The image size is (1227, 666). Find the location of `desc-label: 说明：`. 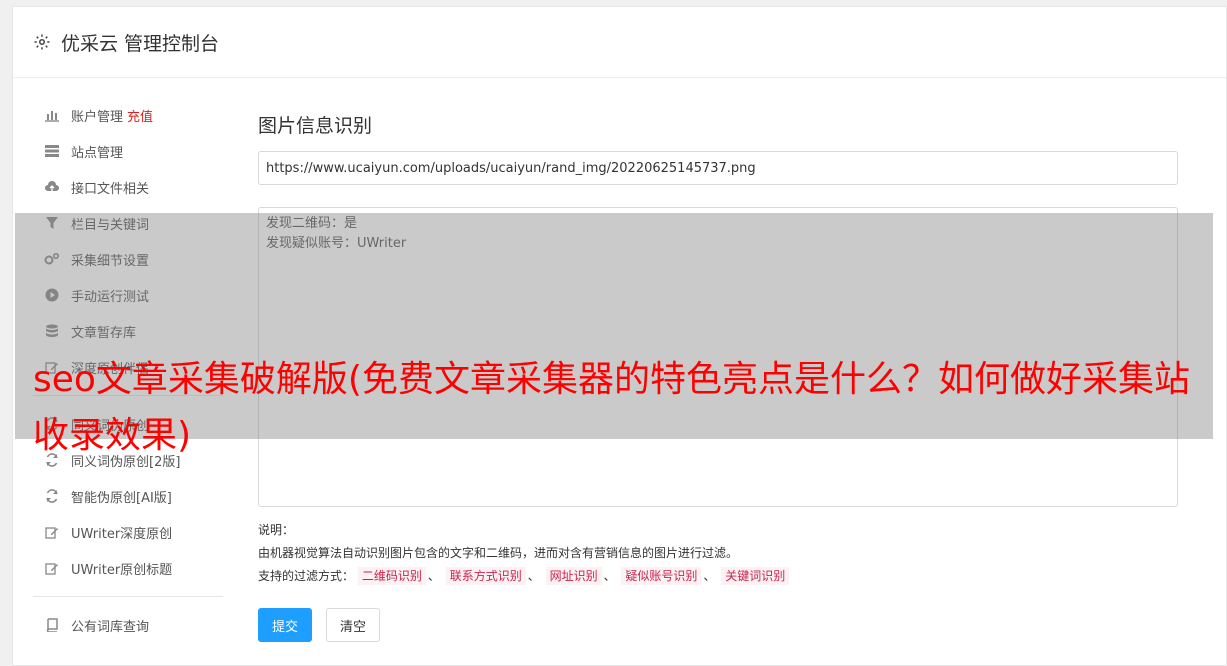

desc-label: 说明： is located at coordinates (276, 530).